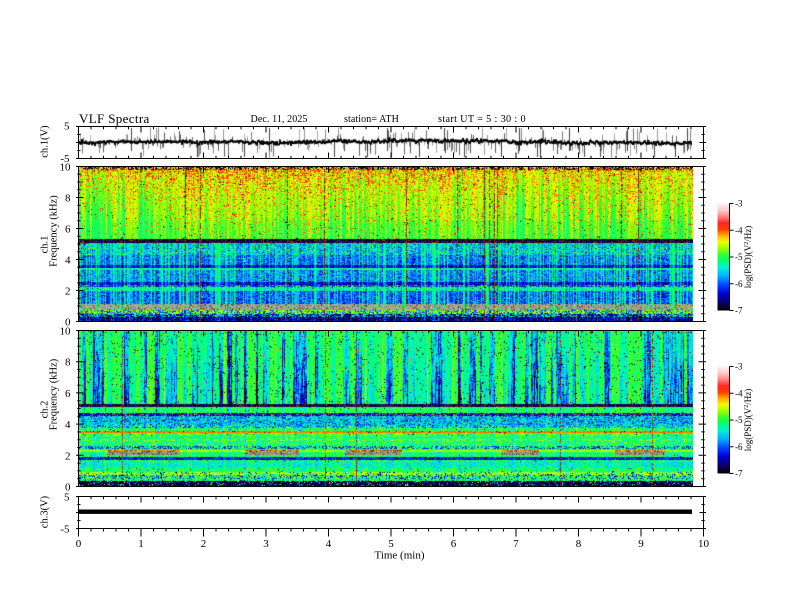 The height and width of the screenshot is (612, 792). Describe the element at coordinates (279, 119) in the screenshot. I see `svg-text: Dec. 11, 2025` at that location.